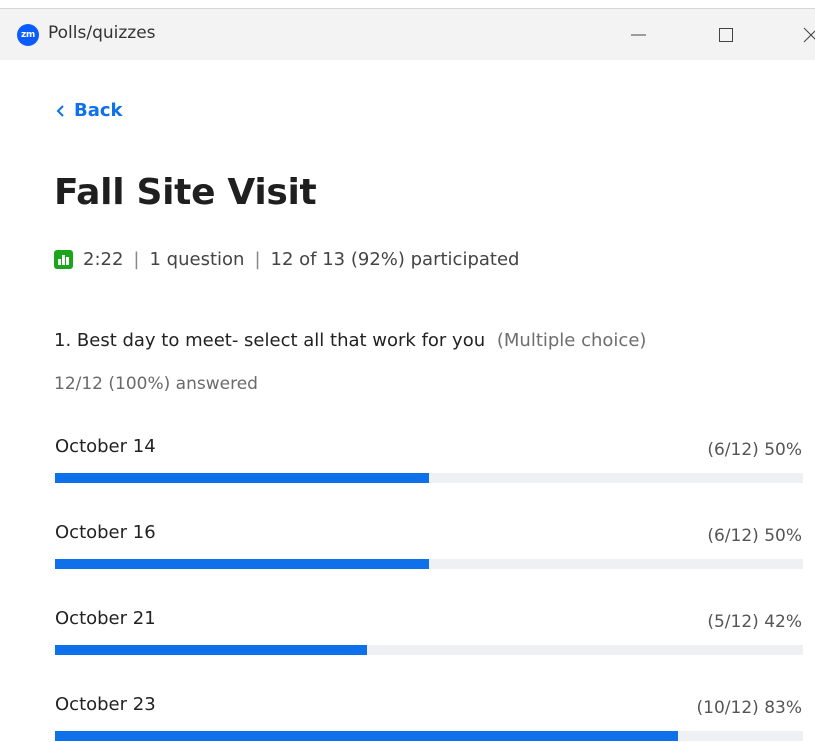 Image resolution: width=815 pixels, height=742 pixels. Describe the element at coordinates (197, 259) in the screenshot. I see `question-count: 1 question` at that location.